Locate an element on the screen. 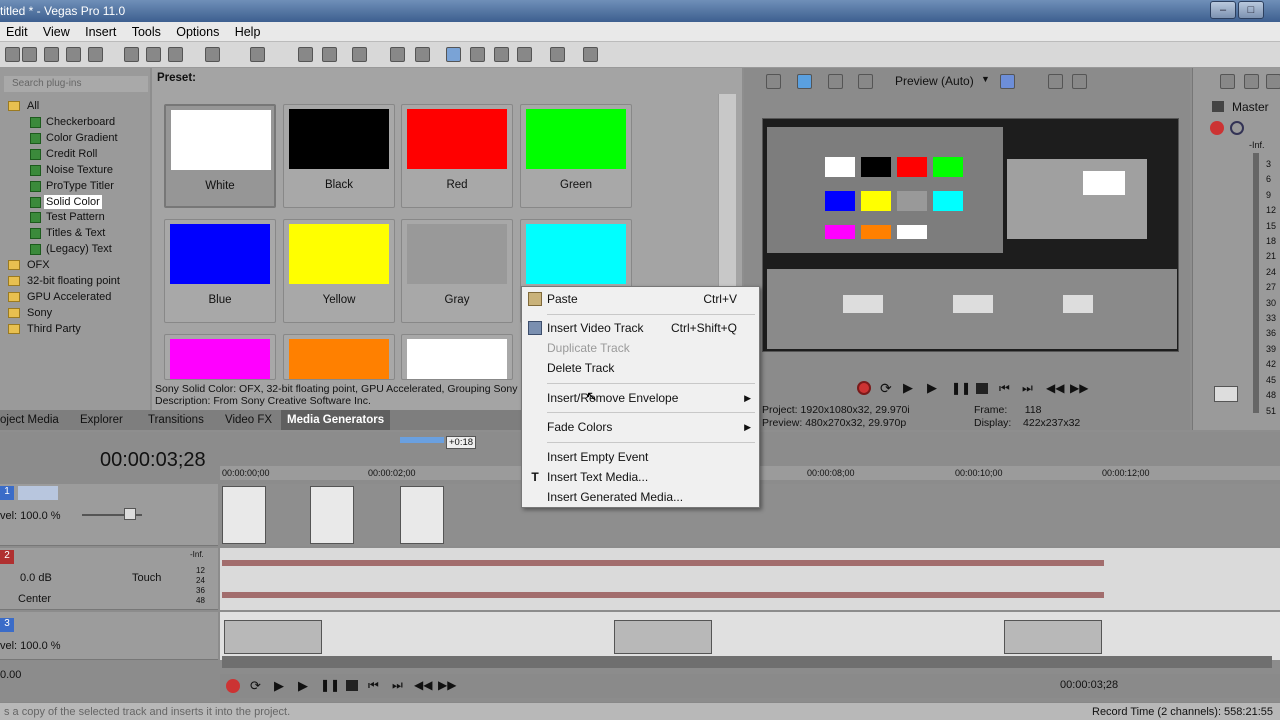  video-fx-icon is located at coordinates (835, 81).